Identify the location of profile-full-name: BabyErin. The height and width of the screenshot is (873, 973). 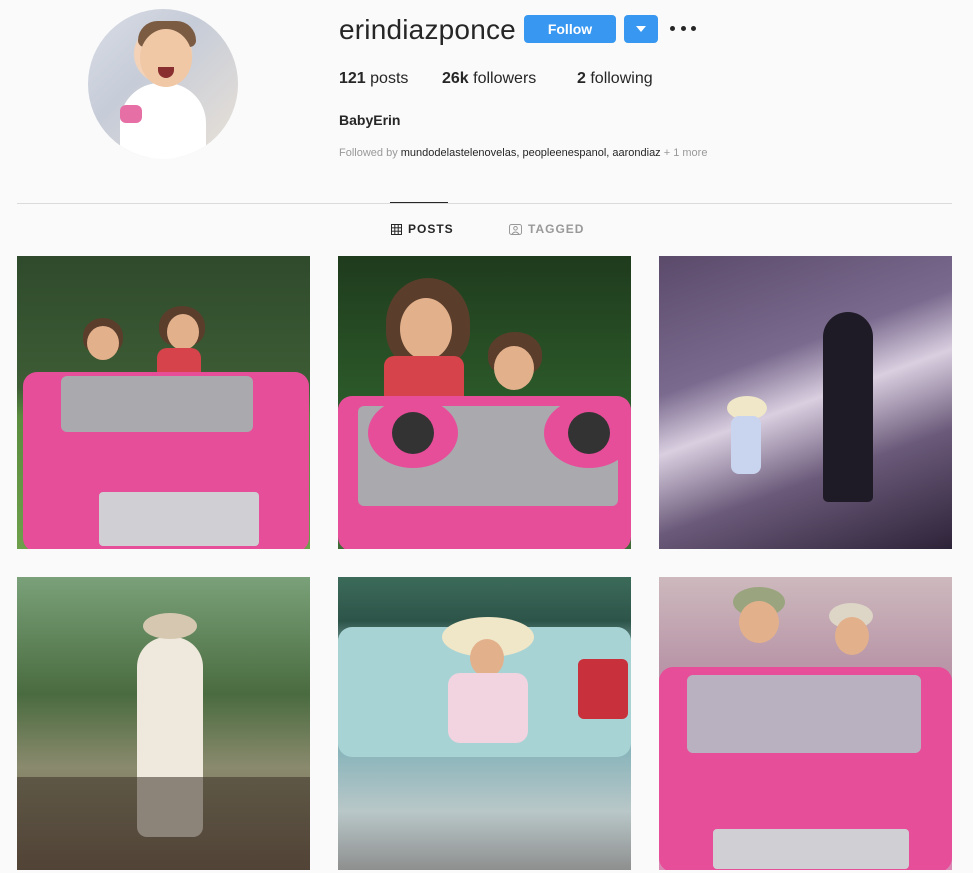
(370, 120).